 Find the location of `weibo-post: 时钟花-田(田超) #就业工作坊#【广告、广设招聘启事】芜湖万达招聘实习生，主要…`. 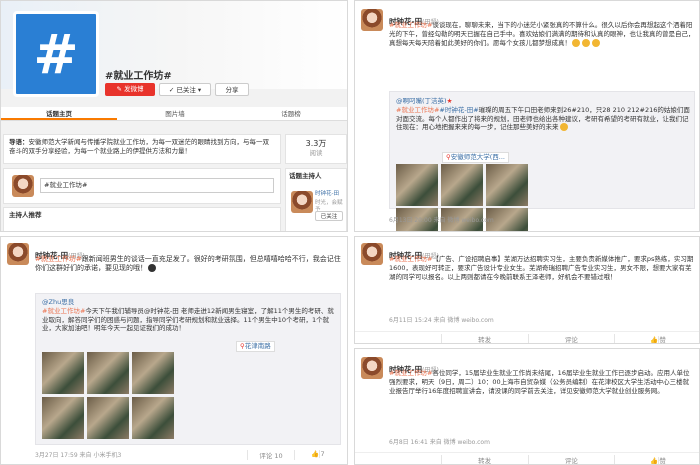

weibo-post: 时钟花-田(田超) #就业工作坊#【广告、广设招聘启事】芜湖万达招聘实习生，主要… is located at coordinates (527, 290).